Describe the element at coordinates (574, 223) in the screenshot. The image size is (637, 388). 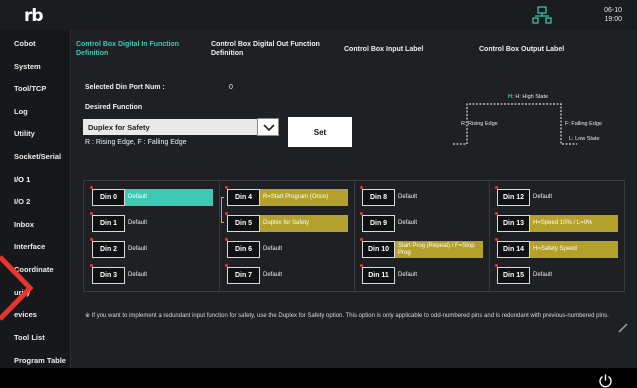
I see `din-13-function: H=Speed 10% / L=0%` at that location.